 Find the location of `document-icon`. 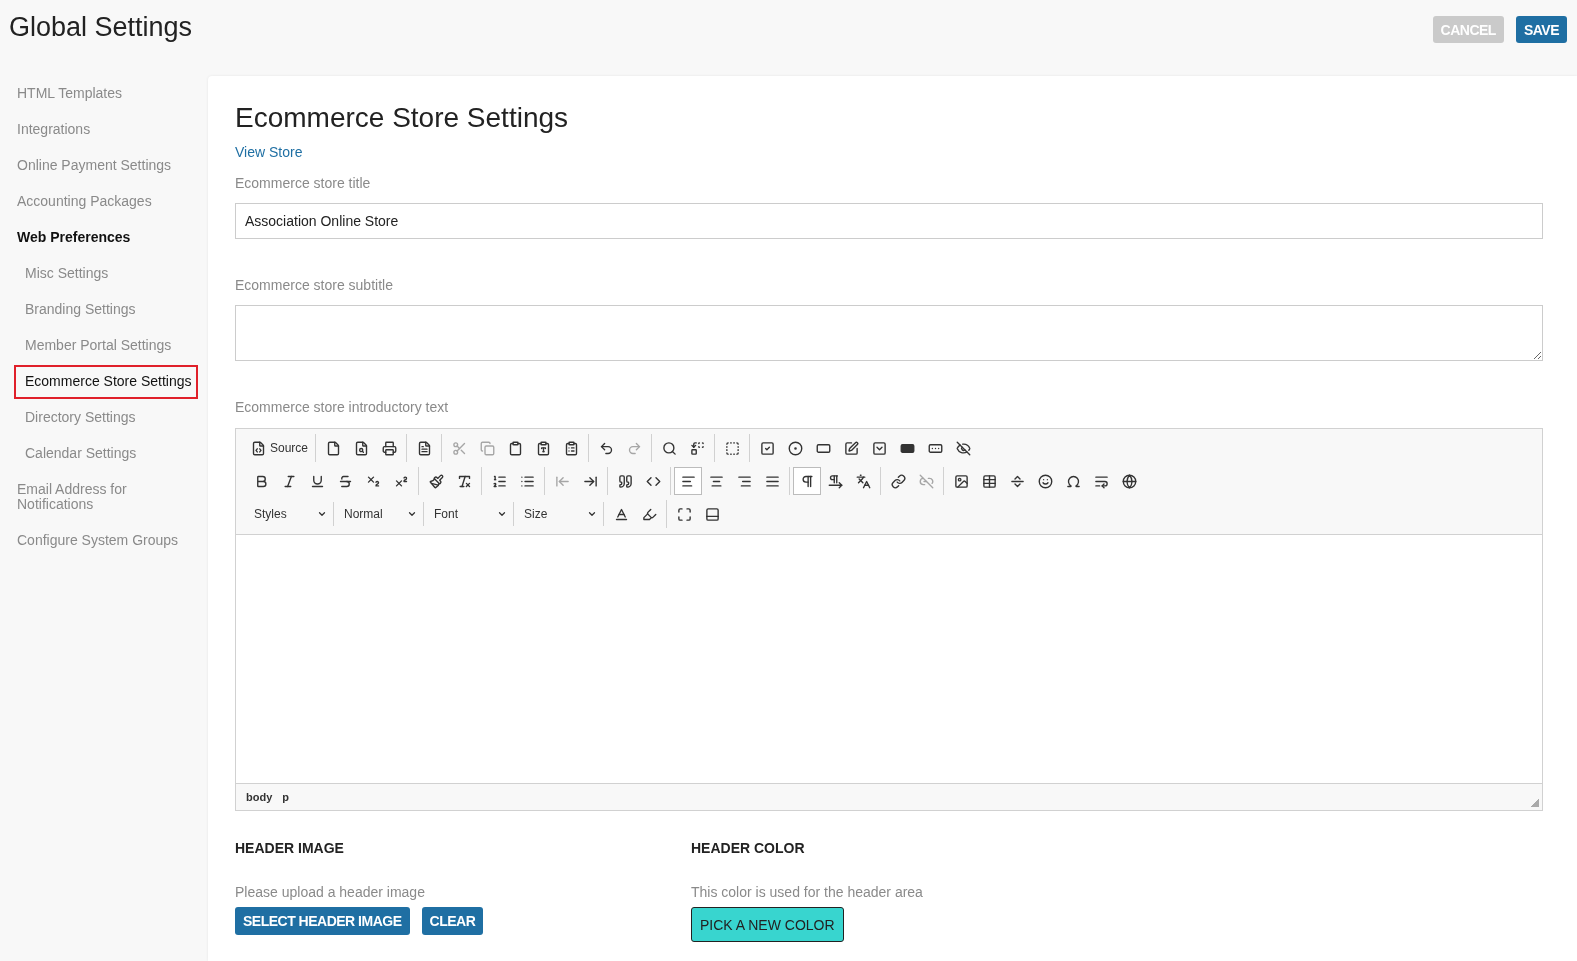

document-icon is located at coordinates (424, 448).